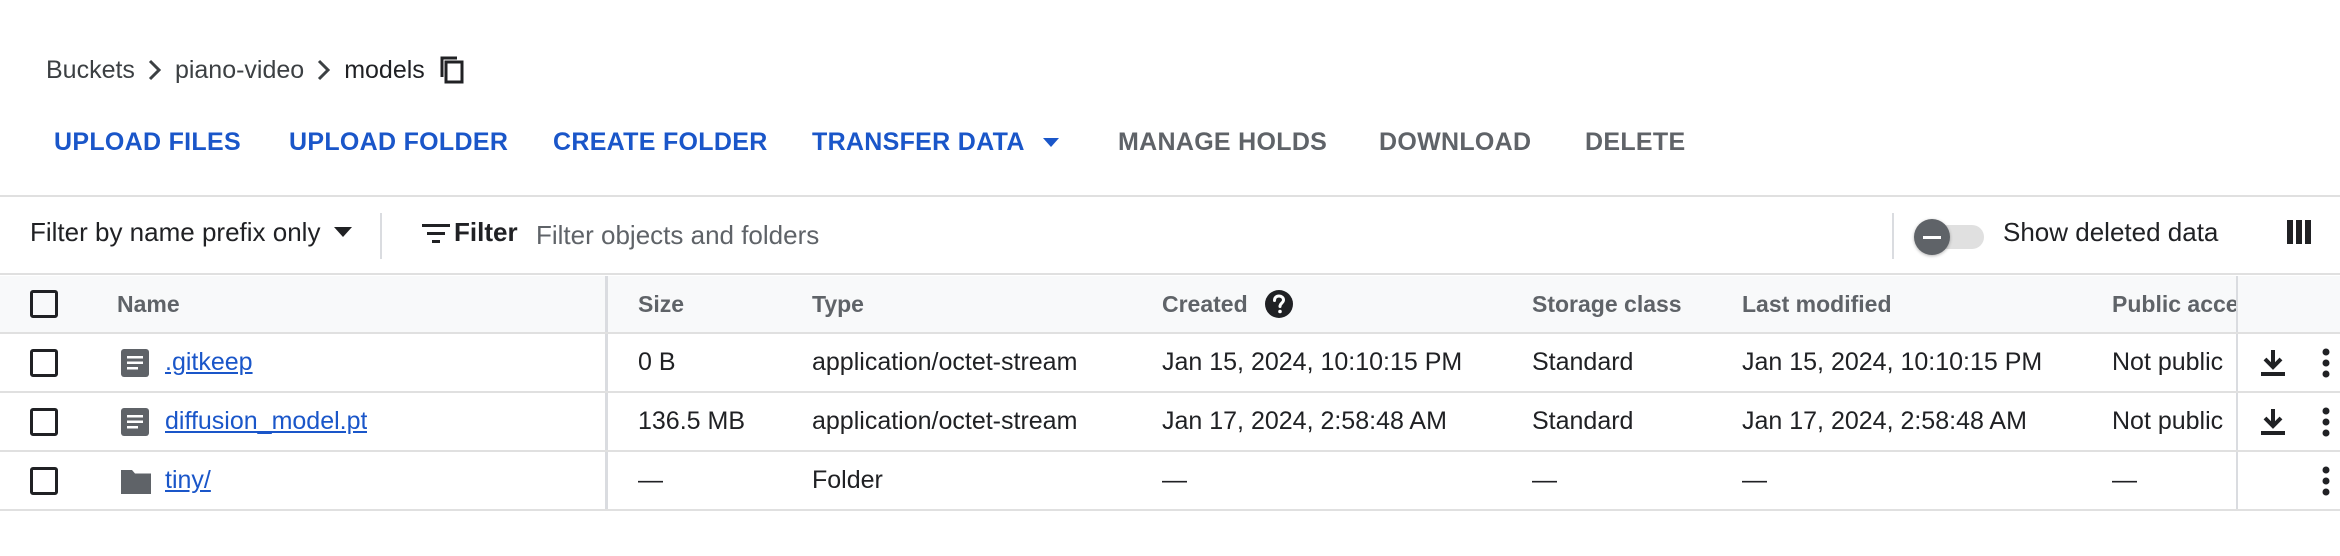  Describe the element at coordinates (1754, 480) in the screenshot. I see `last-modified-cell: —` at that location.